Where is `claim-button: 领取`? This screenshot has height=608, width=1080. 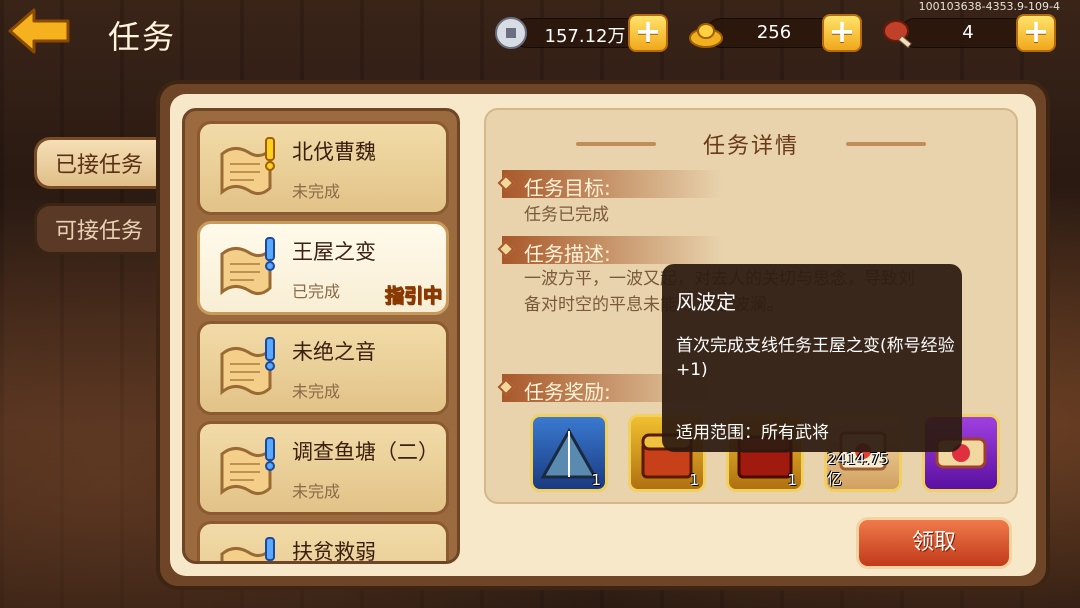
claim-button: 领取 is located at coordinates (934, 543).